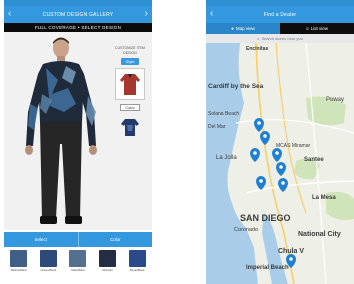 The width and height of the screenshot is (354, 284). I want to click on search-placeholder: Search stores near you, so click(282, 38).